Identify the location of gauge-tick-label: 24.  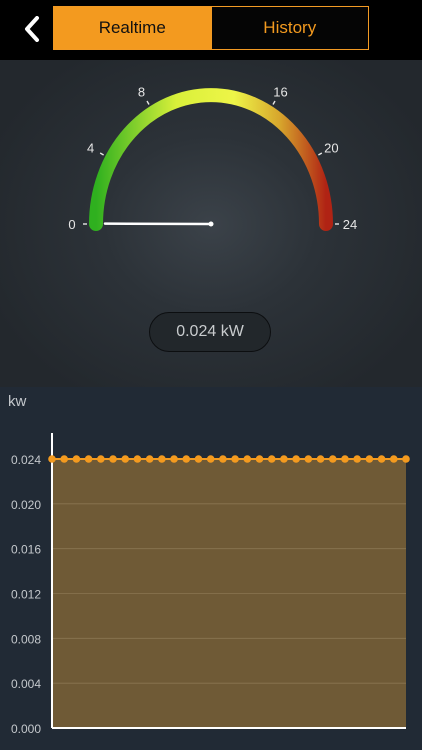
(350, 224).